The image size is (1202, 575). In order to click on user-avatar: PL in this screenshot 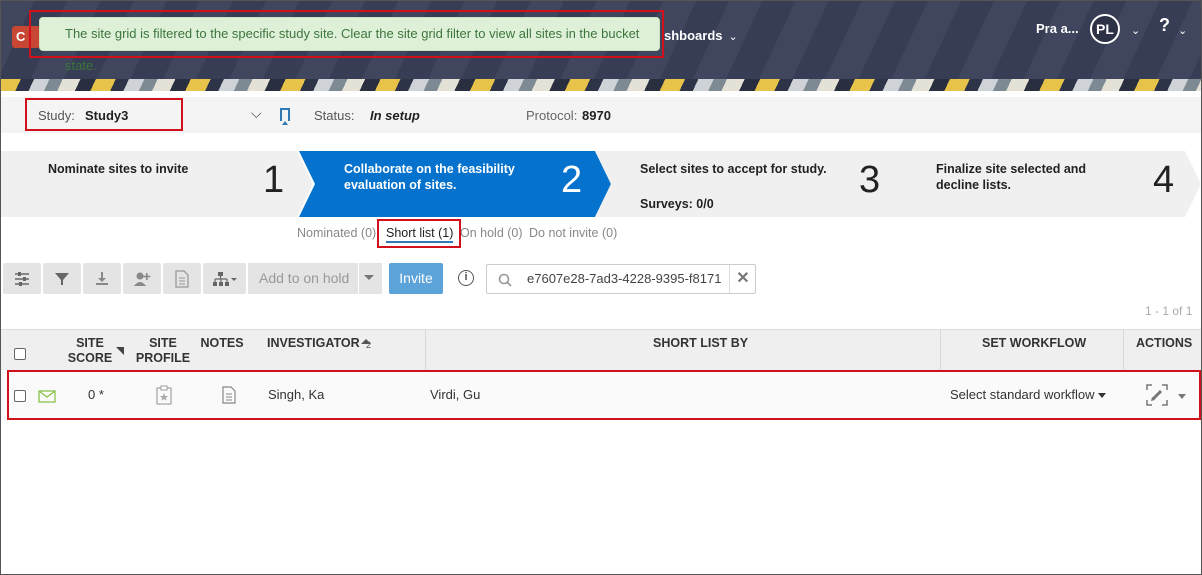, I will do `click(1105, 29)`.